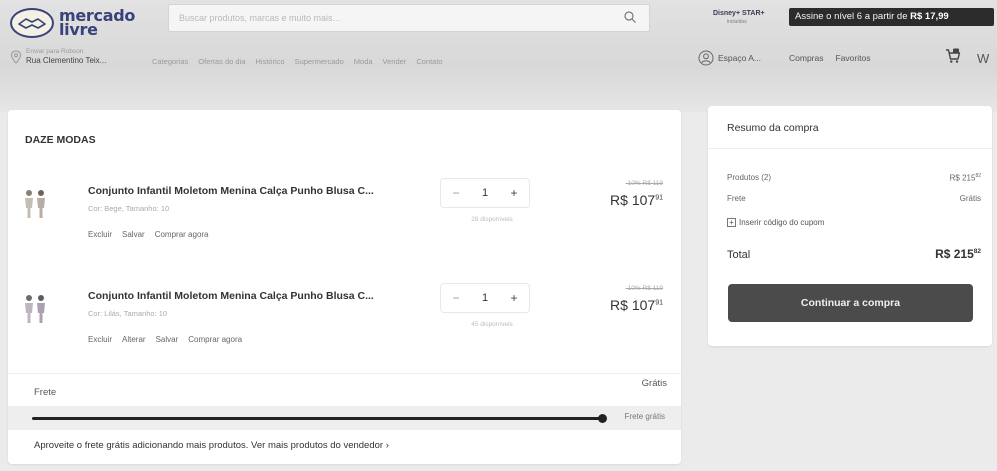 Image resolution: width=997 pixels, height=471 pixels. What do you see at coordinates (148, 234) in the screenshot?
I see `product-actions: Excluir Salvar Comprar agora` at bounding box center [148, 234].